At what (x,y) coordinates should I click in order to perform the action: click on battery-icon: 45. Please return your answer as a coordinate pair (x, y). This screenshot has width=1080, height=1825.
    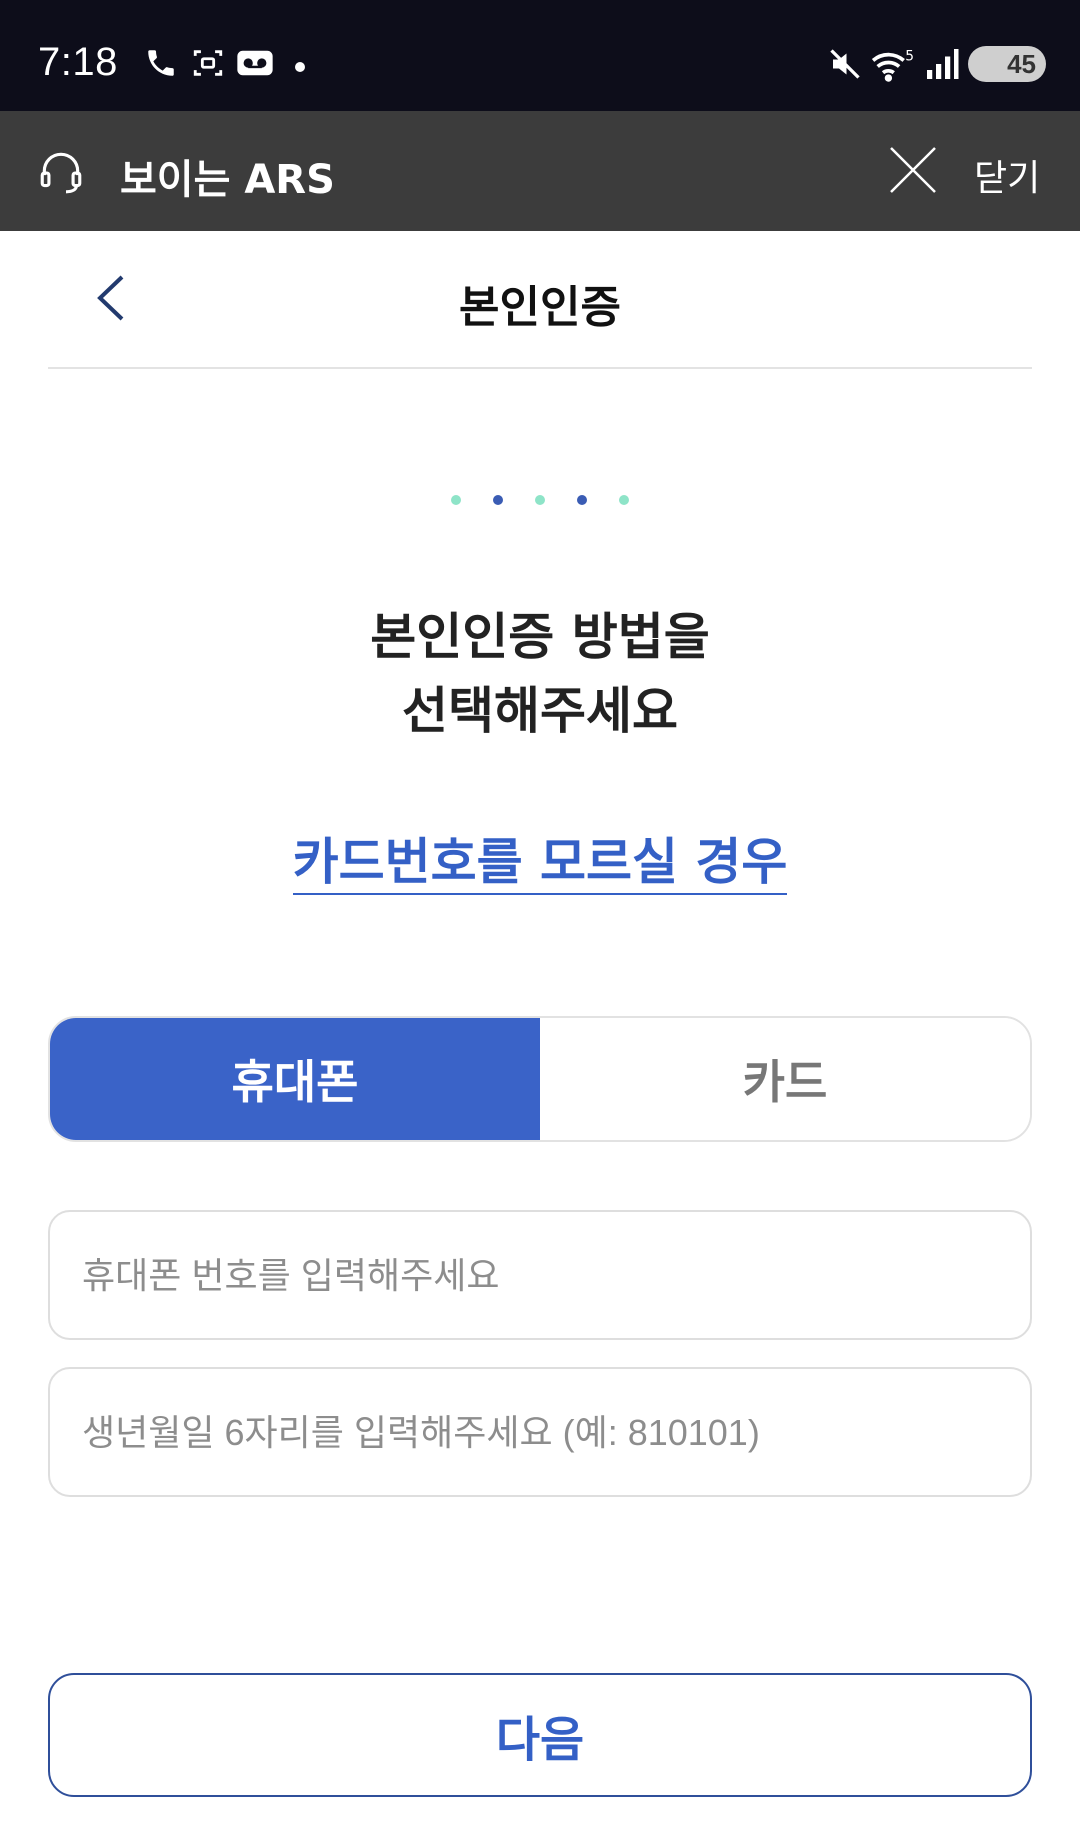
    Looking at the image, I should click on (1007, 64).